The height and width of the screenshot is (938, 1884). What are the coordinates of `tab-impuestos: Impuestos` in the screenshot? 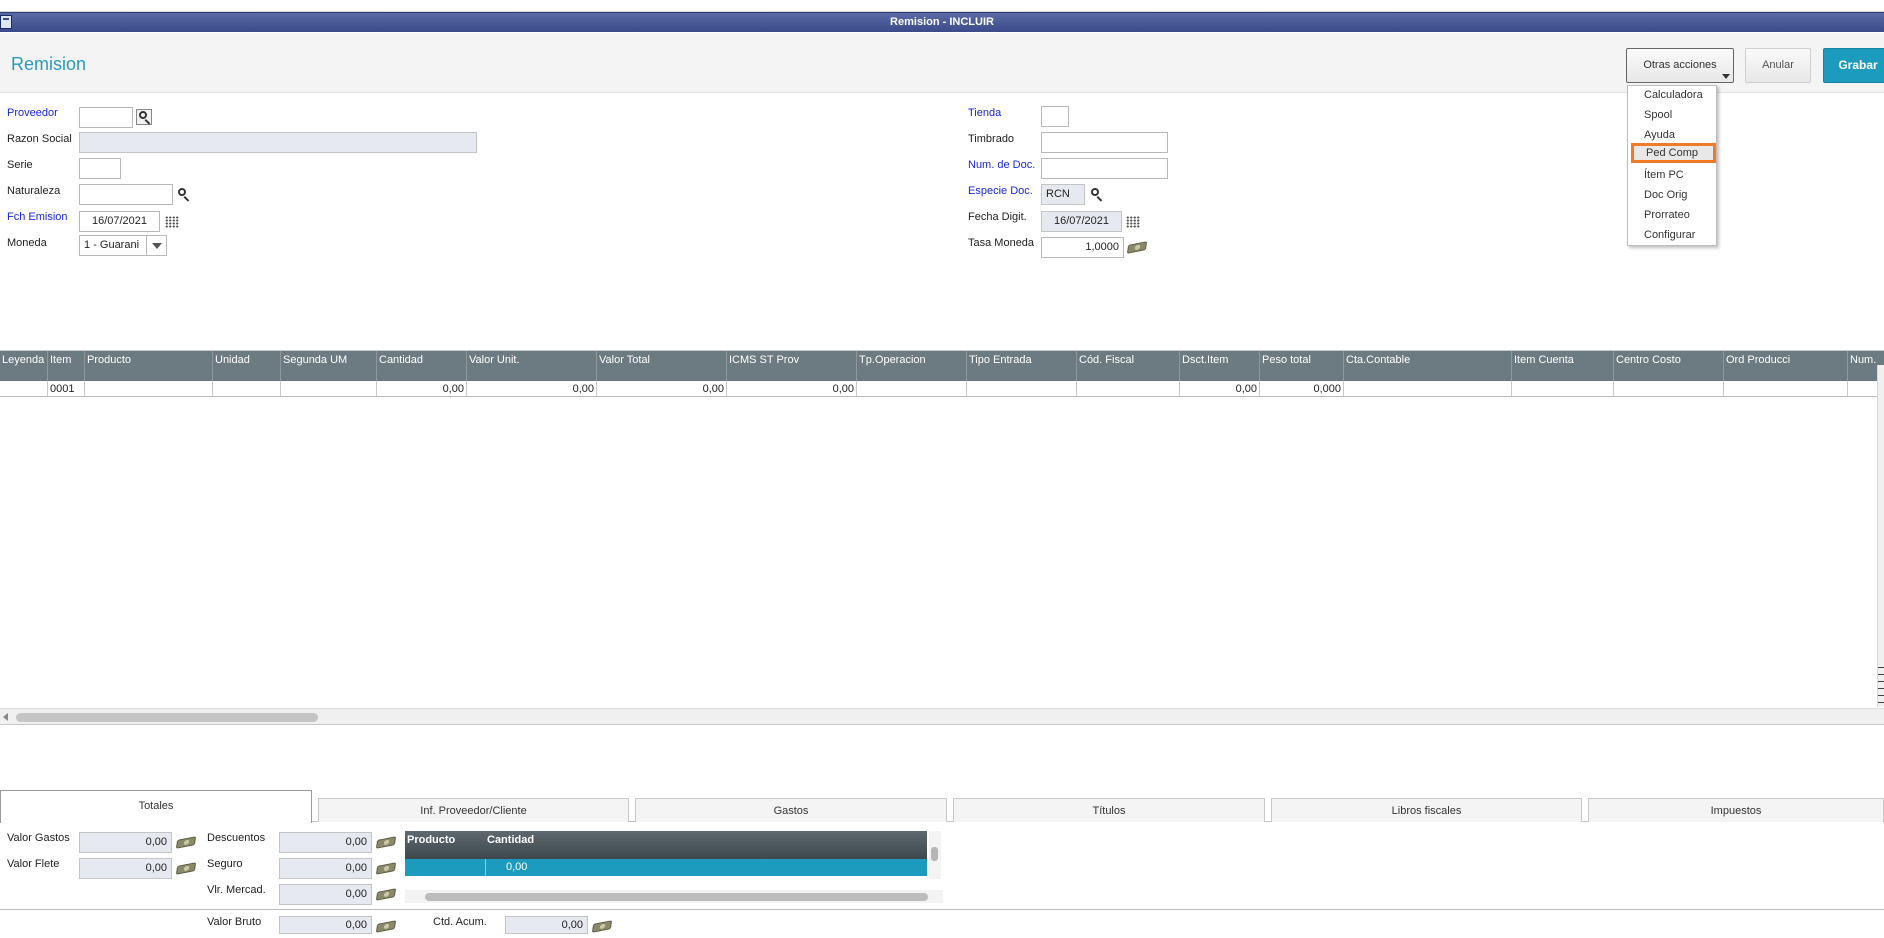 It's located at (1736, 810).